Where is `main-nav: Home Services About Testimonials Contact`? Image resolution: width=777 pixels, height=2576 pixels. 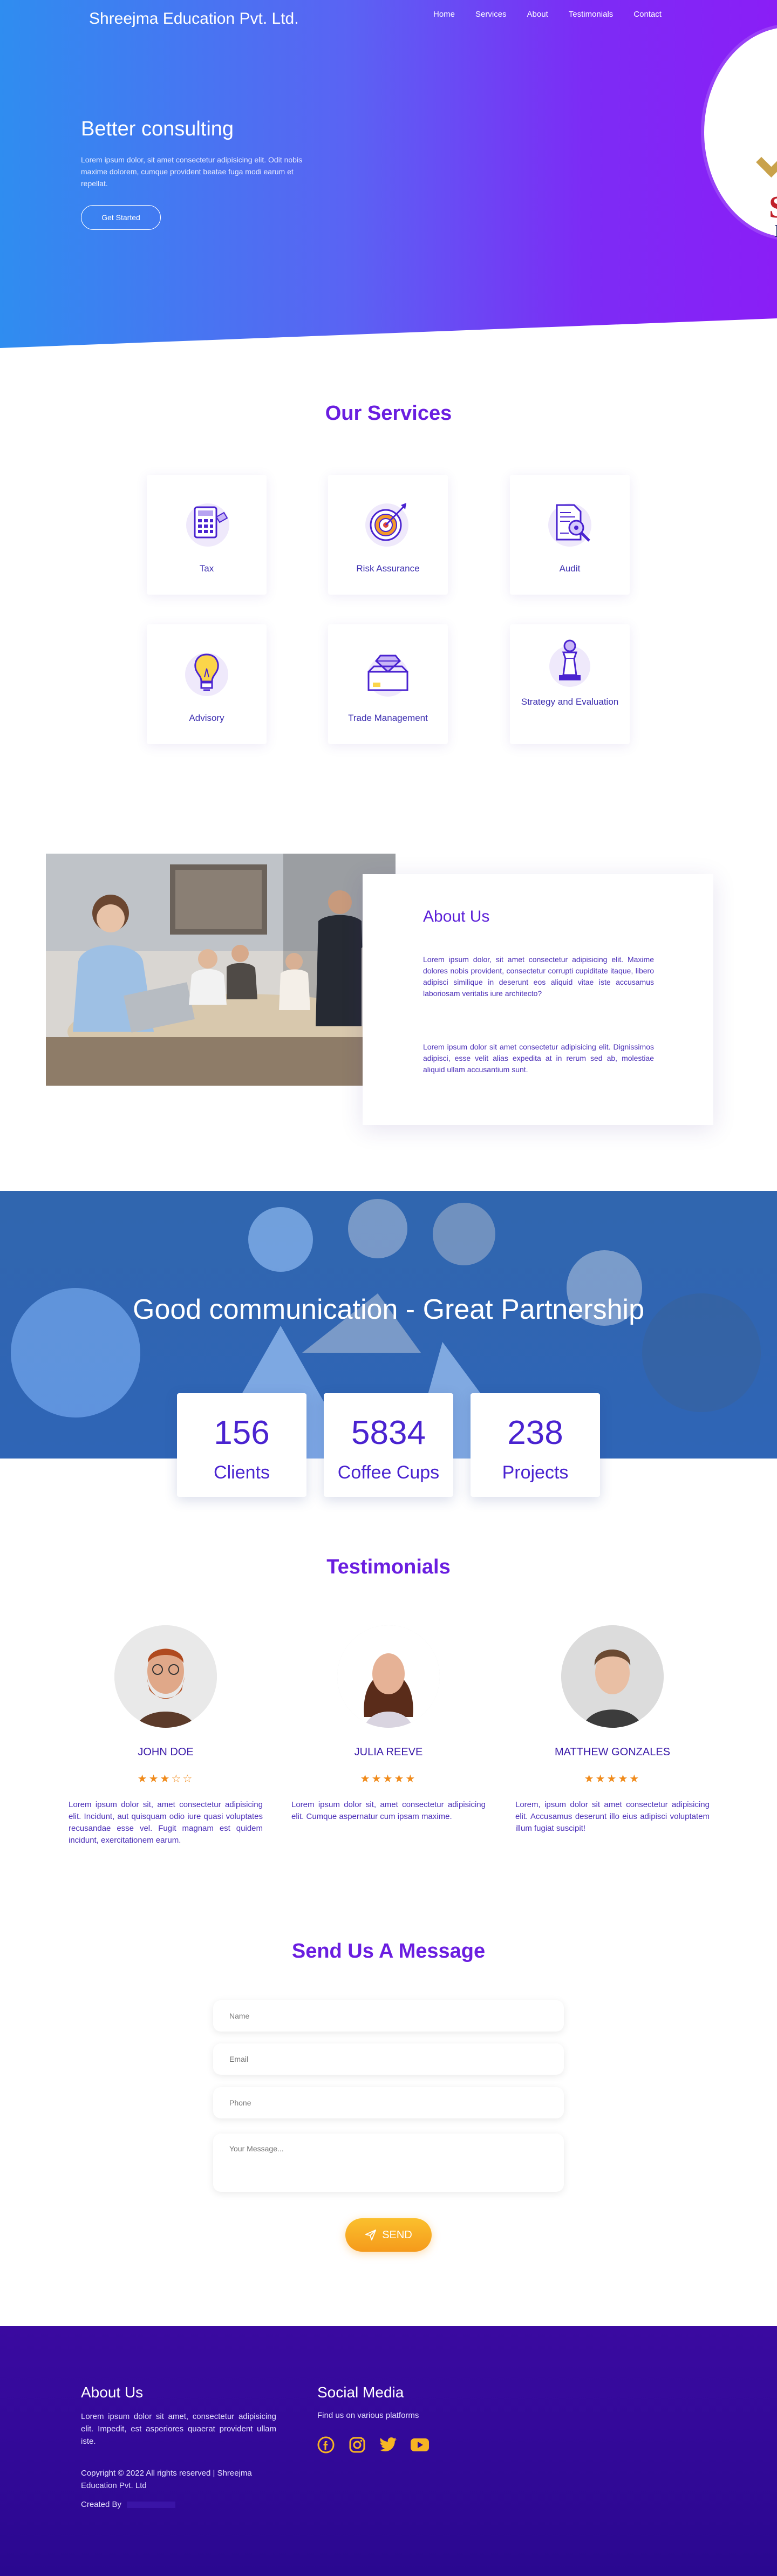 main-nav: Home Services About Testimonials Contact is located at coordinates (557, 14).